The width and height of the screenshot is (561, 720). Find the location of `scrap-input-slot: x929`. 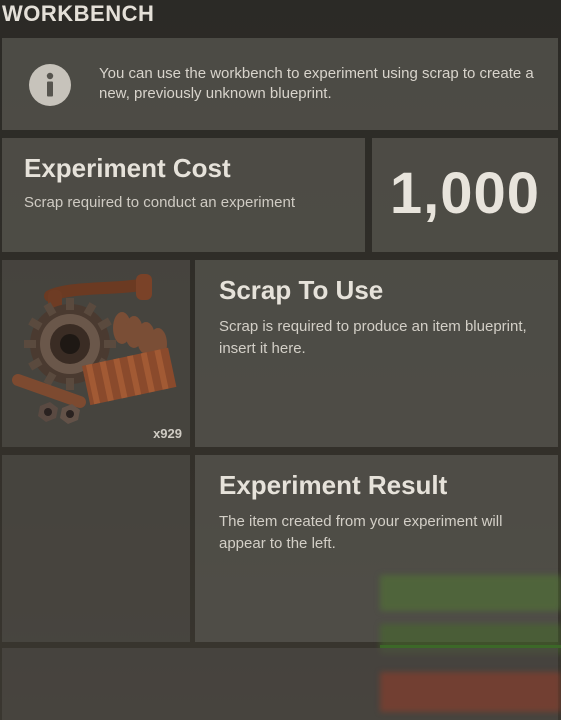

scrap-input-slot: x929 is located at coordinates (96, 353).